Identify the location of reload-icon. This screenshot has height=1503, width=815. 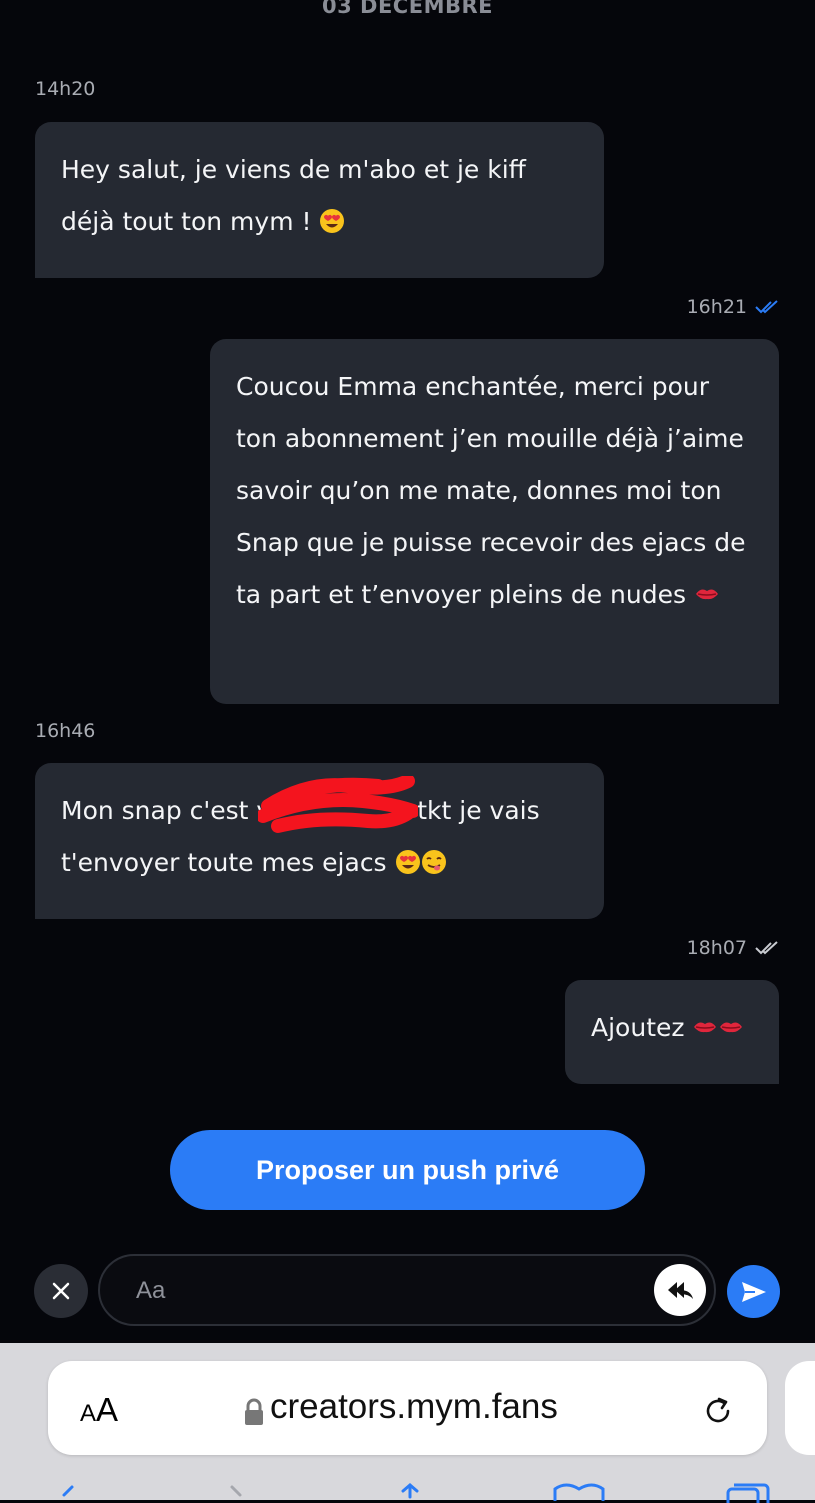
(718, 1411).